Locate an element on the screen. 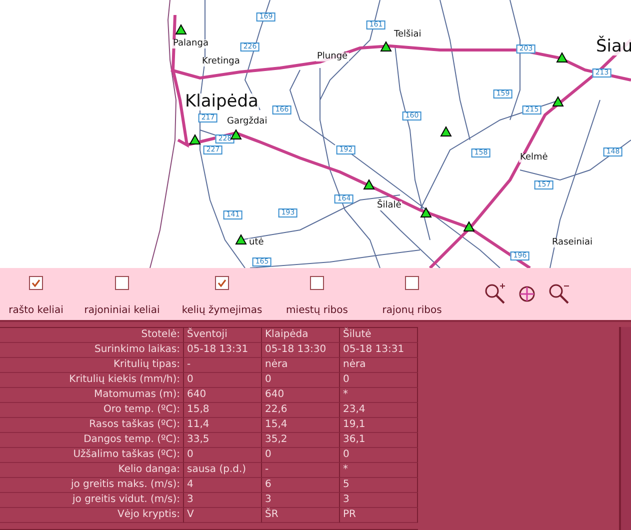  city-label: Palanga is located at coordinates (191, 44).